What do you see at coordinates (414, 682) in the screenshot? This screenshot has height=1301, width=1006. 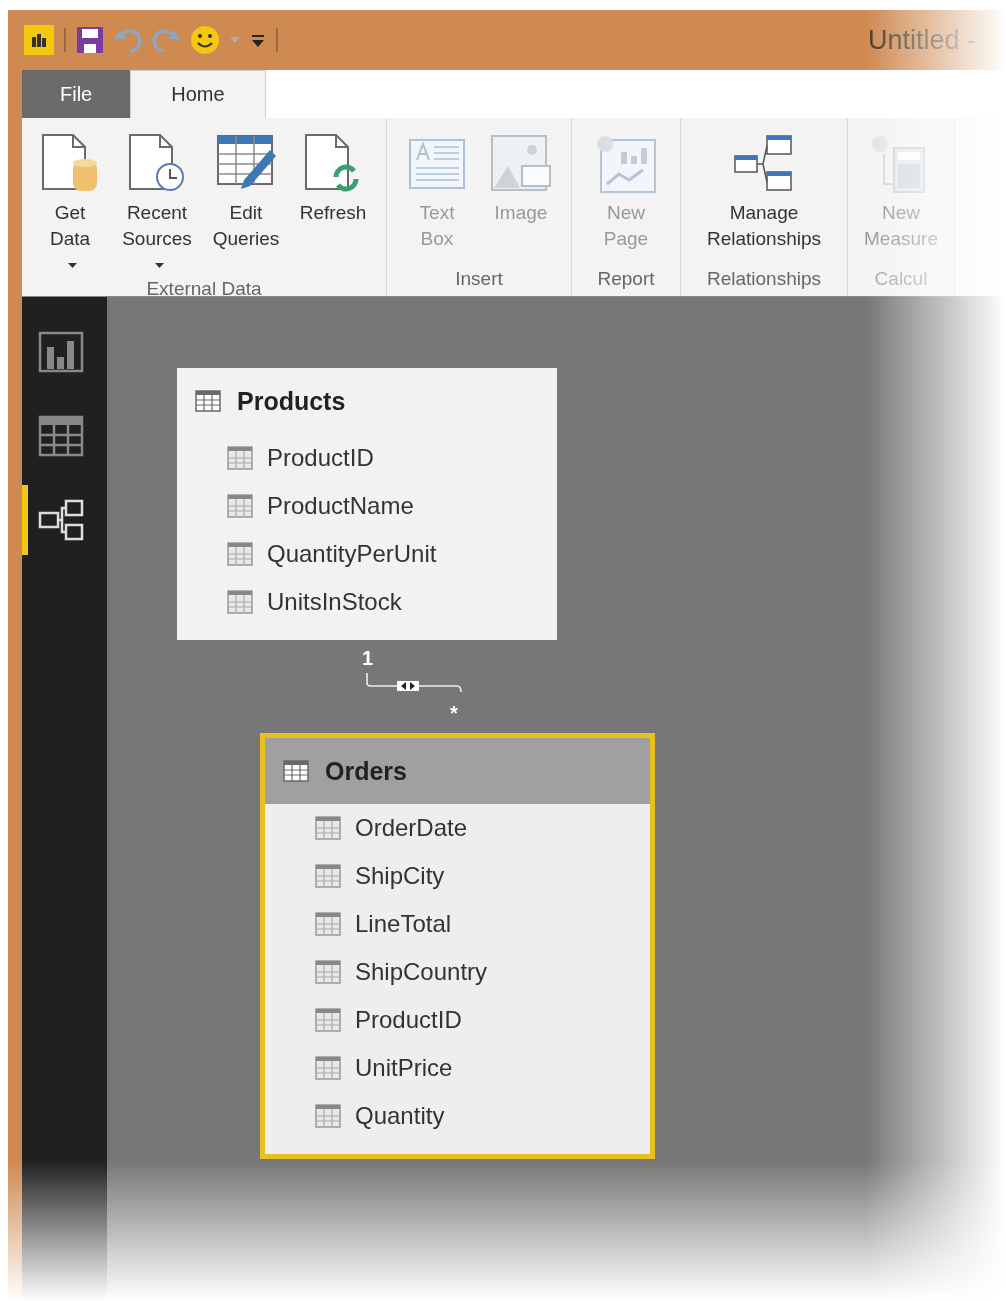 I see `relationship-line` at bounding box center [414, 682].